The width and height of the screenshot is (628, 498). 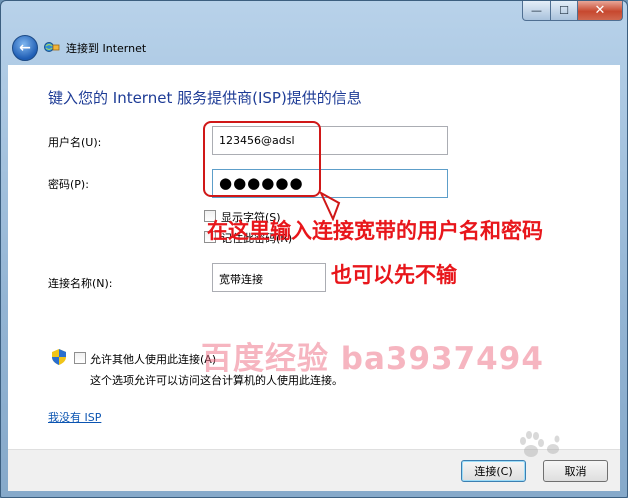 I want to click on connect-button: 连接(C), so click(x=493, y=471).